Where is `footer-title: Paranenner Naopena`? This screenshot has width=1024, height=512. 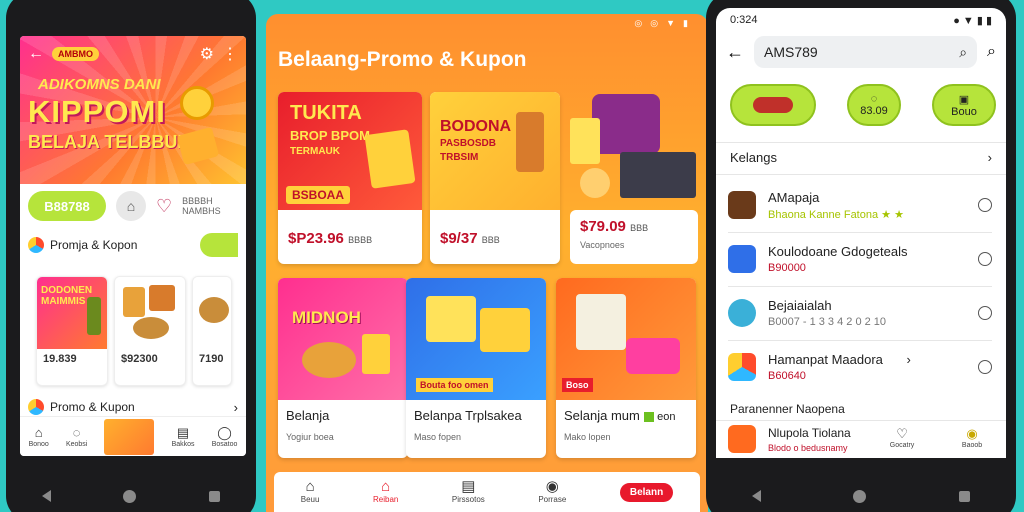 footer-title: Paranenner Naopena is located at coordinates (787, 409).